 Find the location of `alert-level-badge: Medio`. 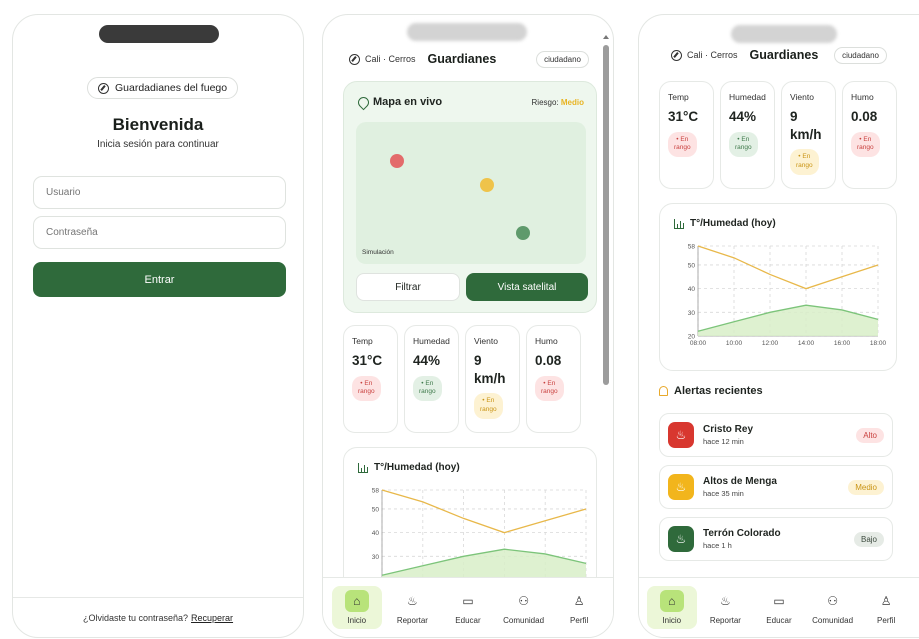

alert-level-badge: Medio is located at coordinates (866, 487).